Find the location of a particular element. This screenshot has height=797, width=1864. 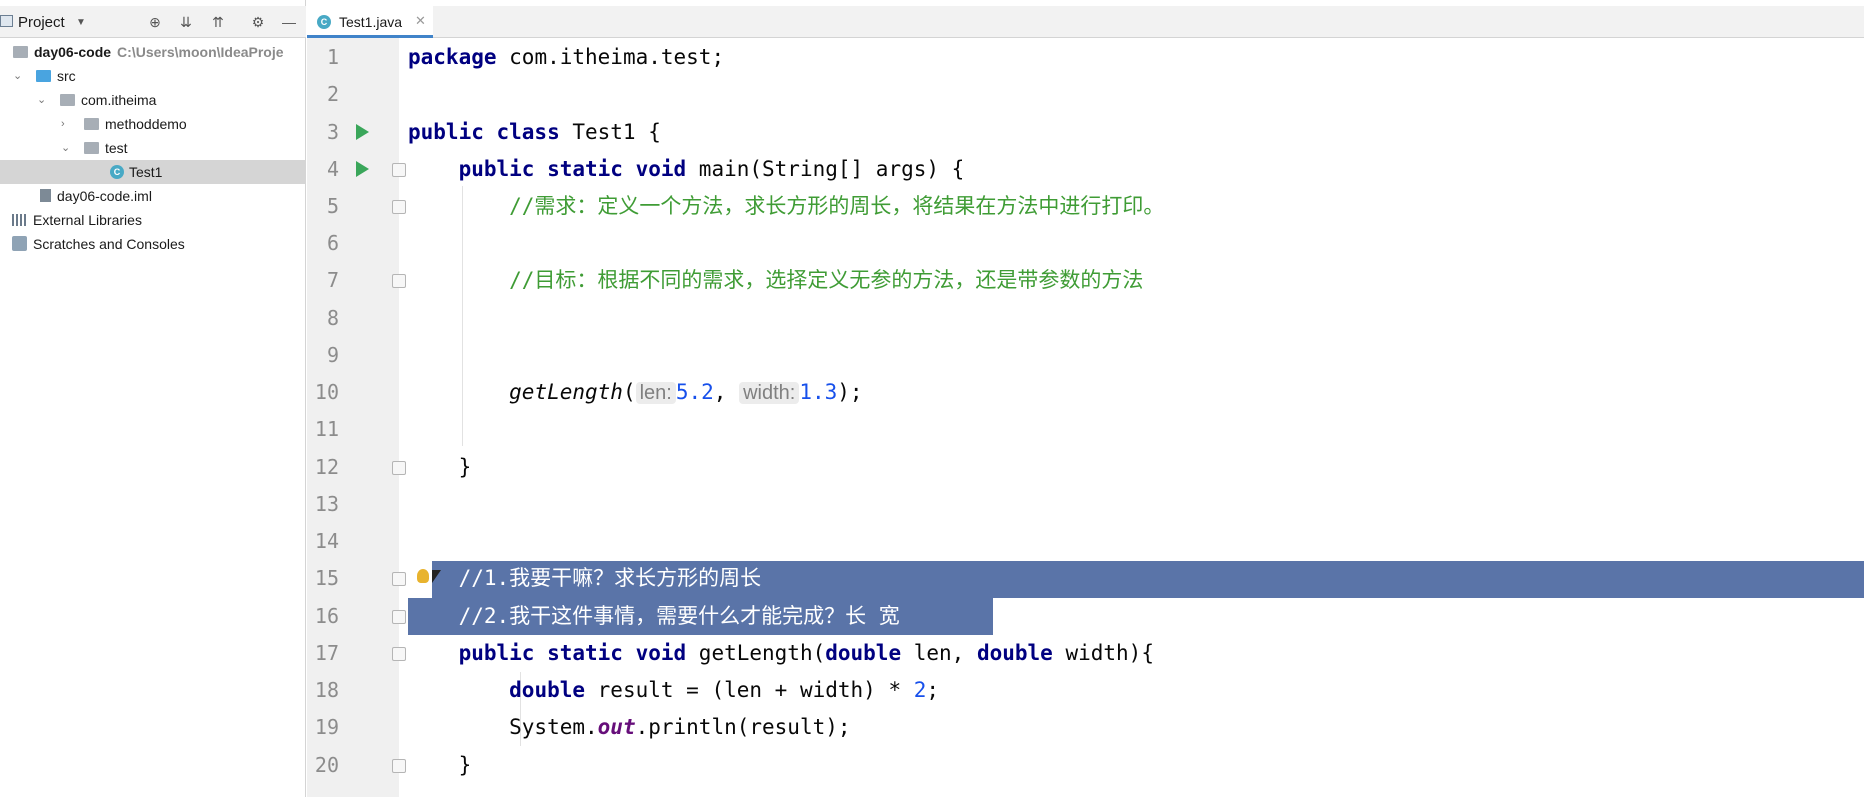

code-line-18: double result = (len + width) * 2; is located at coordinates (673, 690).